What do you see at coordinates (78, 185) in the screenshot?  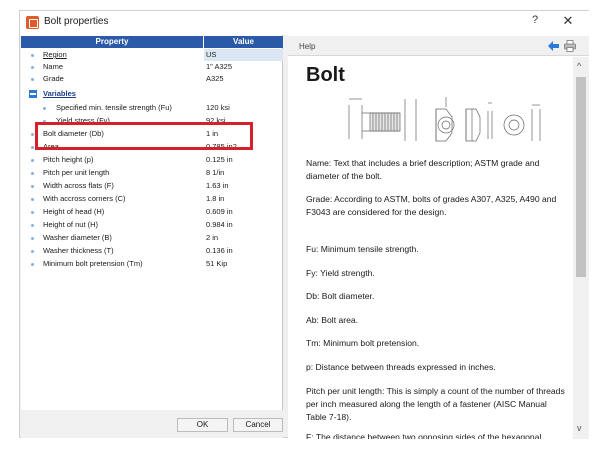 I see `row-label: Width across flats (F)` at bounding box center [78, 185].